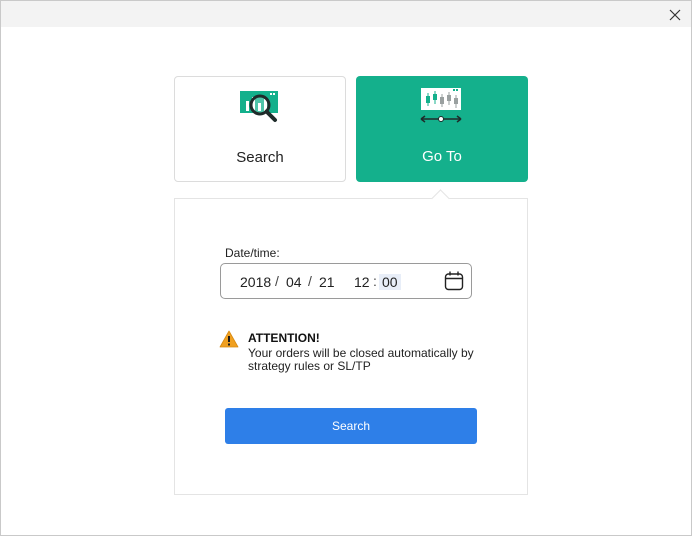 Image resolution: width=692 pixels, height=536 pixels. What do you see at coordinates (362, 282) in the screenshot?
I see `hour-segment: 12` at bounding box center [362, 282].